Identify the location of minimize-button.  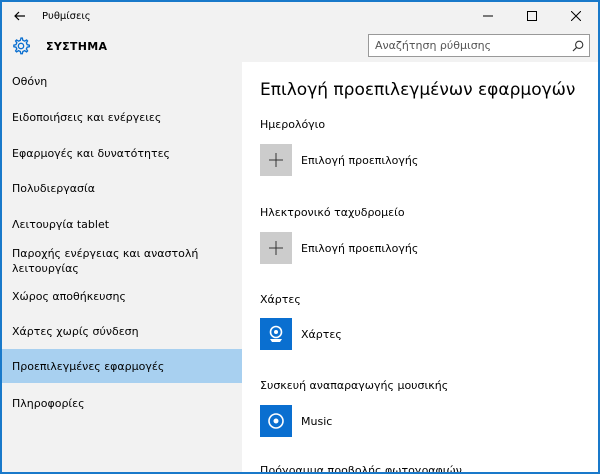
(488, 16).